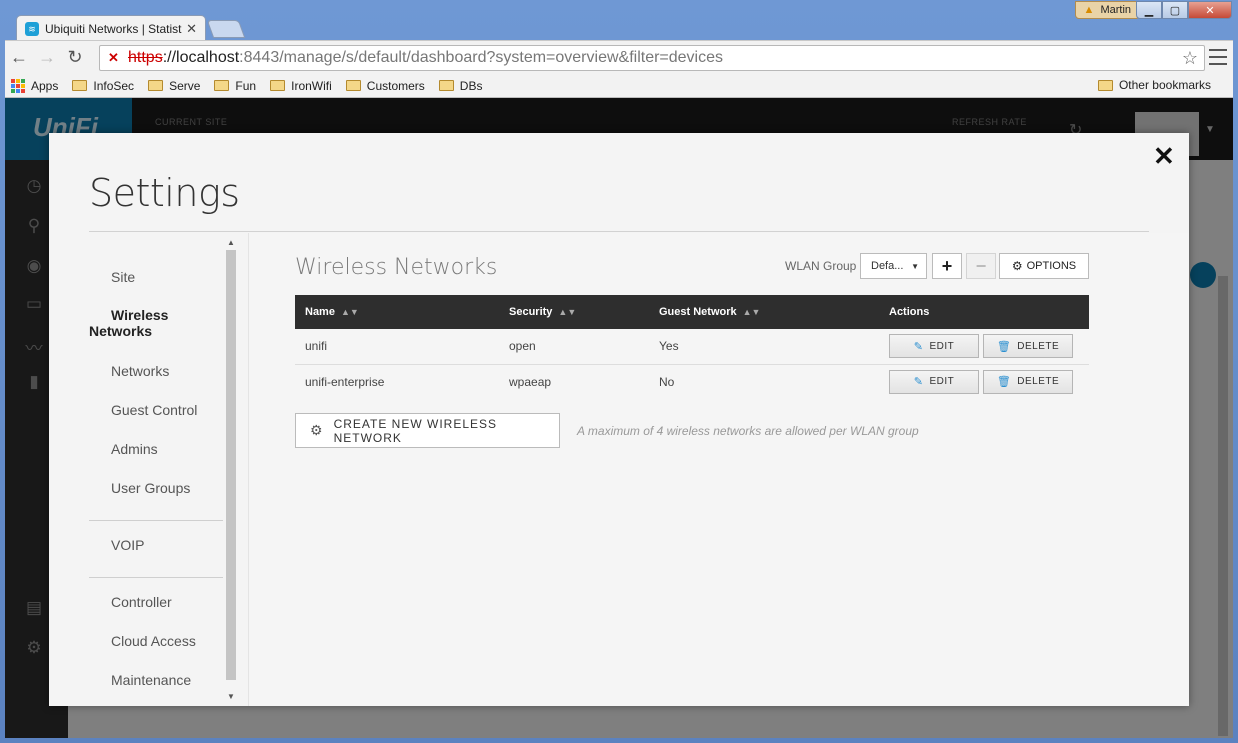 This screenshot has height=743, width=1238. What do you see at coordinates (18, 85) in the screenshot?
I see `apps-grid-icon` at bounding box center [18, 85].